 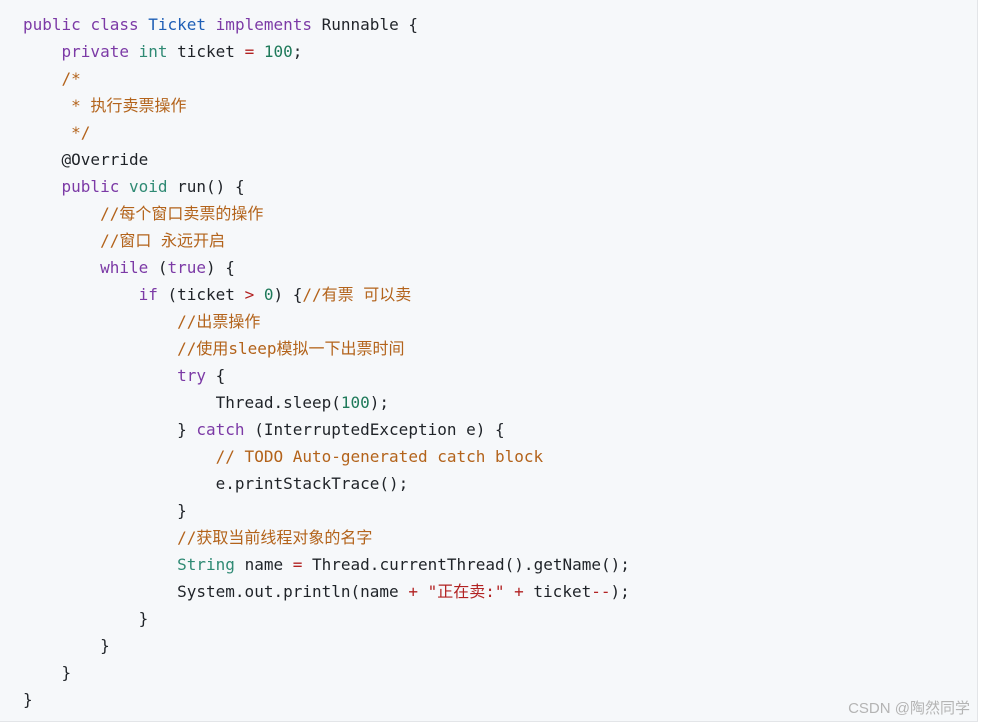 What do you see at coordinates (153, 294) in the screenshot?
I see `code-token: if` at bounding box center [153, 294].